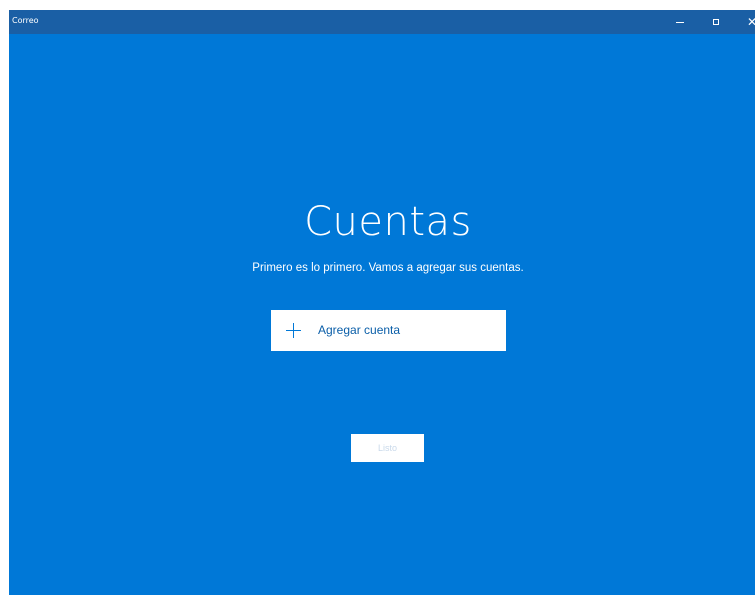 This screenshot has width=755, height=595. I want to click on minimize-icon, so click(680, 22).